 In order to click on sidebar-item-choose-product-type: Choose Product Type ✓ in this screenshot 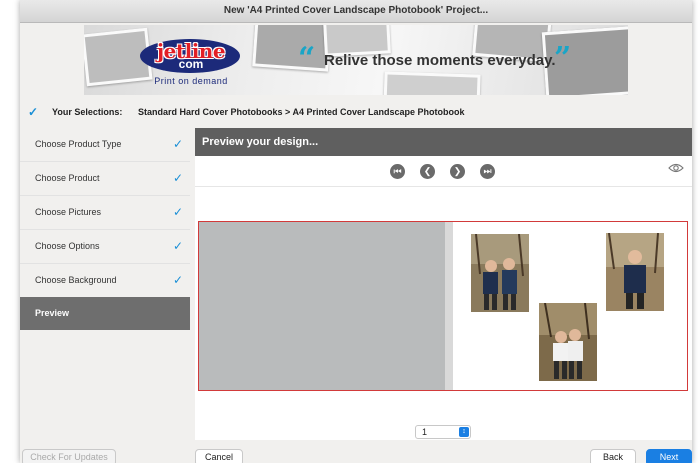, I will do `click(105, 145)`.